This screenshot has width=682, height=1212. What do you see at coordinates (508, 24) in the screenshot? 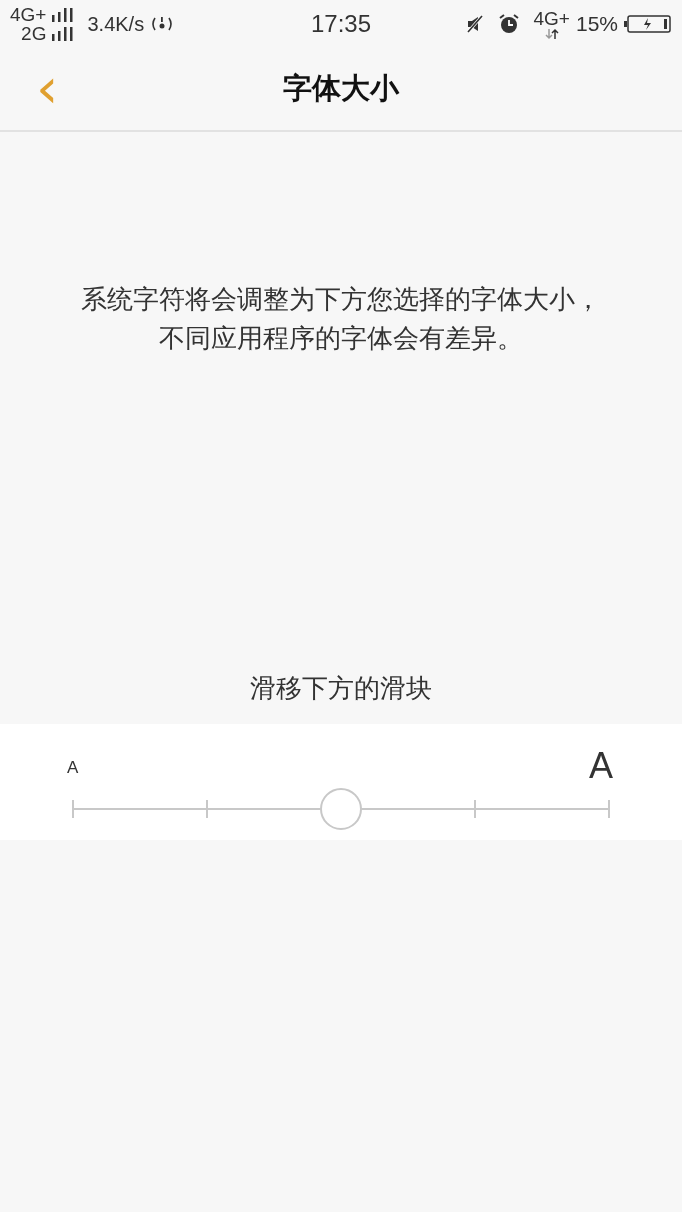
I see `alarm-icon` at bounding box center [508, 24].